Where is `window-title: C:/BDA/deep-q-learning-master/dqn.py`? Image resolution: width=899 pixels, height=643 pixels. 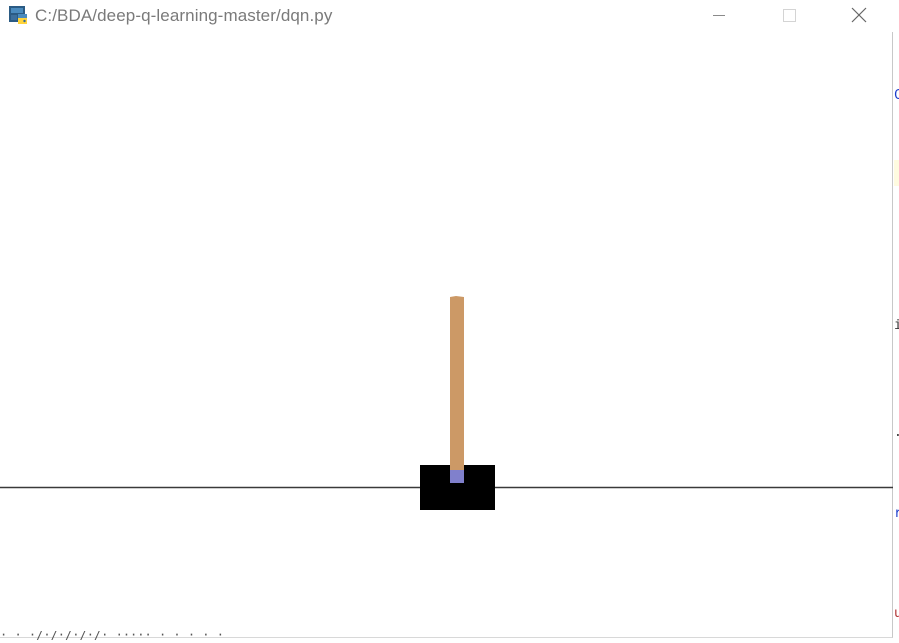
window-title: C:/BDA/deep-q-learning-master/dqn.py is located at coordinates (184, 15).